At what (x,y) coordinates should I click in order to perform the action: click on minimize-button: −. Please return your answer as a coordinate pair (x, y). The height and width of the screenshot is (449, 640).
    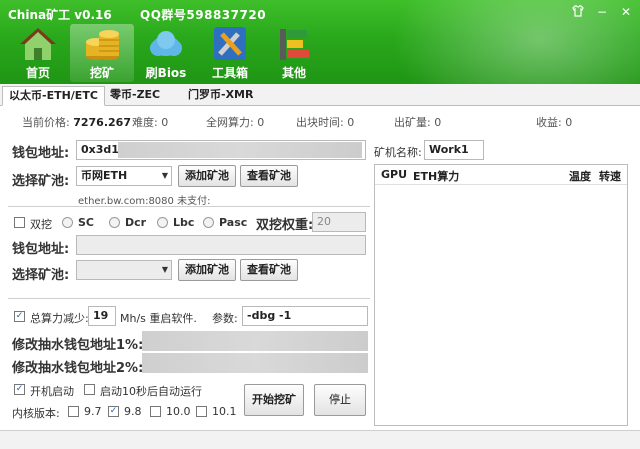
    Looking at the image, I should click on (602, 12).